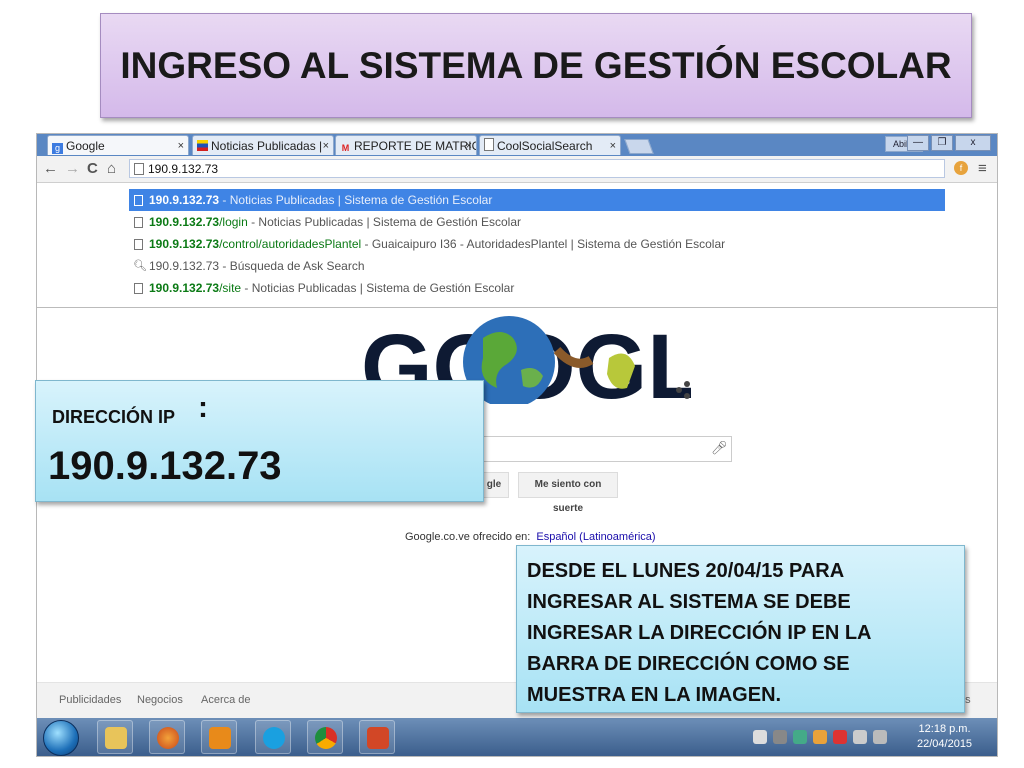  What do you see at coordinates (111, 168) in the screenshot?
I see `home-icon: ⌂` at bounding box center [111, 168].